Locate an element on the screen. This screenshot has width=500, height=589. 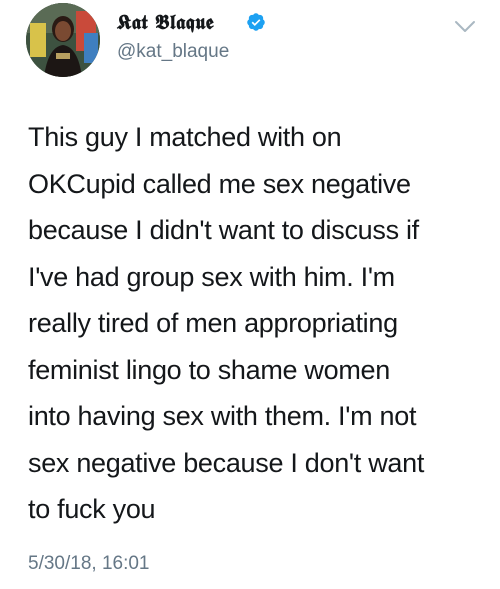
avatar is located at coordinates (63, 40).